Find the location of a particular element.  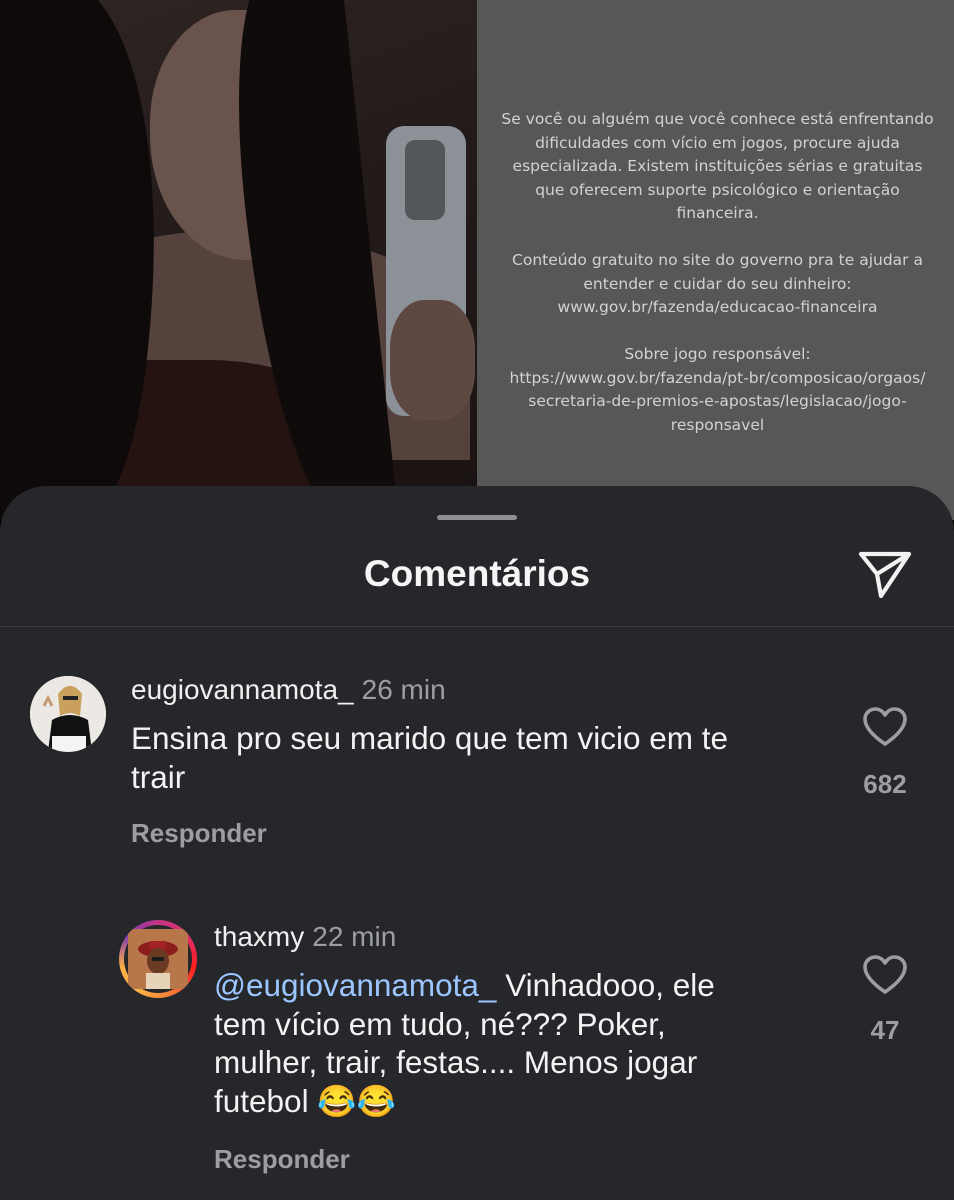

avatar-thaxmy is located at coordinates (158, 959).